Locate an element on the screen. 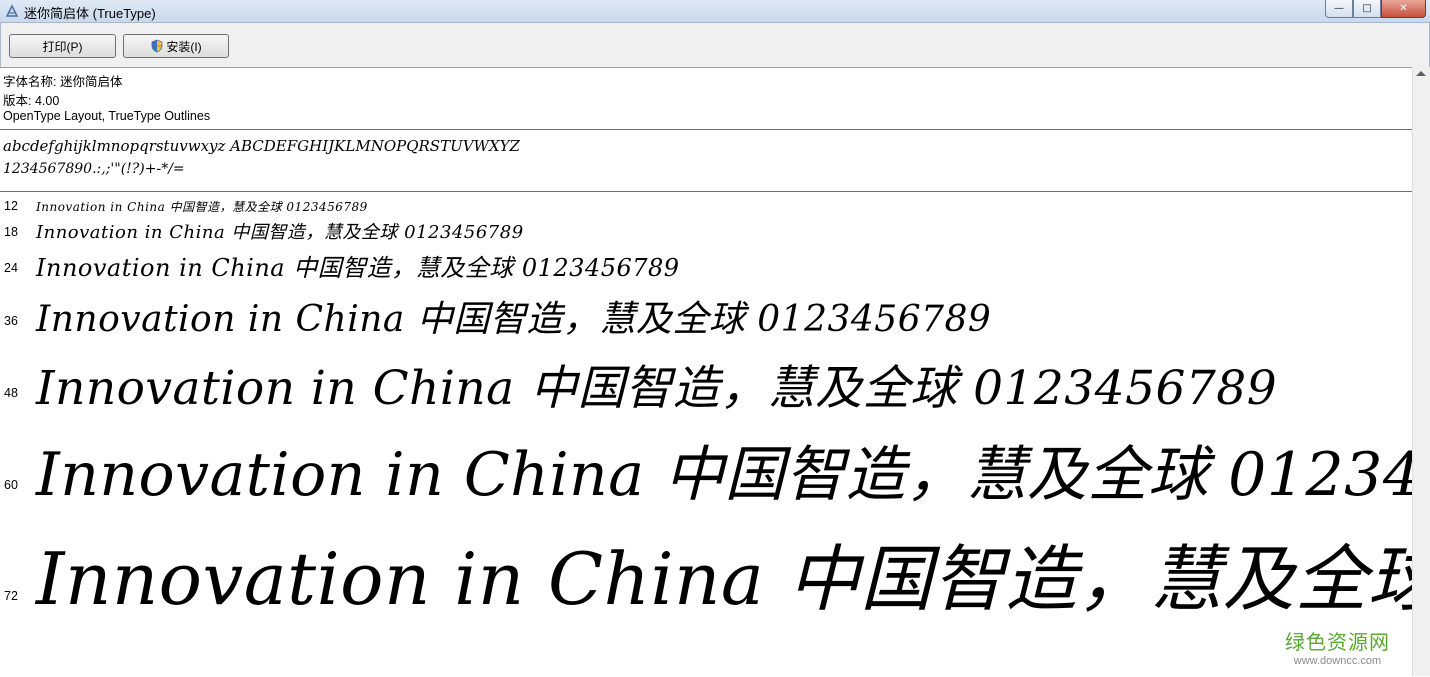  close-icon: ✕ is located at coordinates (1403, 8).